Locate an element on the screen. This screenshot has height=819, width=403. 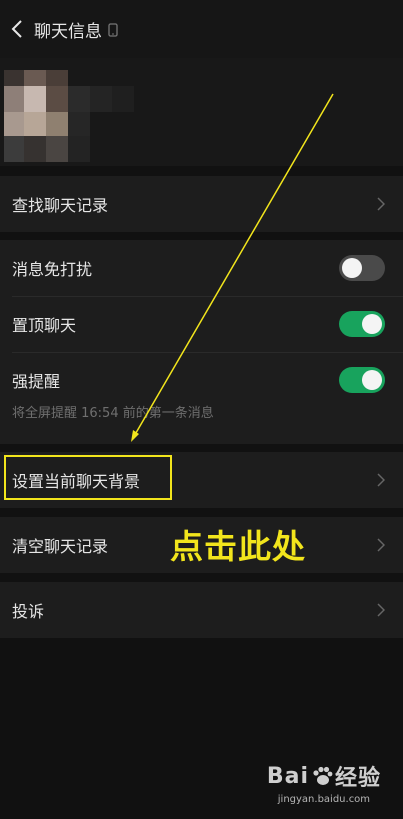
section-background: 设置当前聊天背景 is located at coordinates (201, 480).